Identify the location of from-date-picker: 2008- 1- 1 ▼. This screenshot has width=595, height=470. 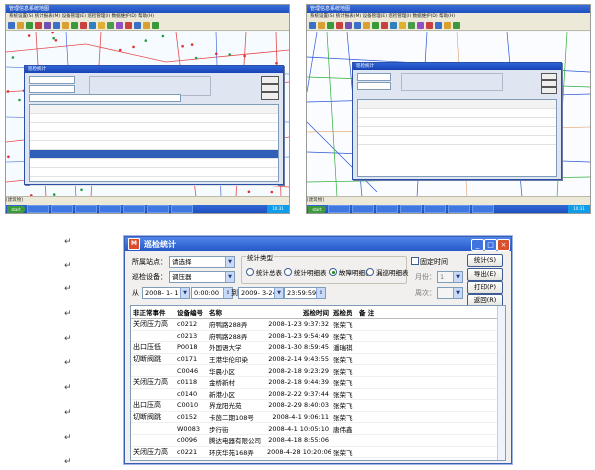
(166, 293).